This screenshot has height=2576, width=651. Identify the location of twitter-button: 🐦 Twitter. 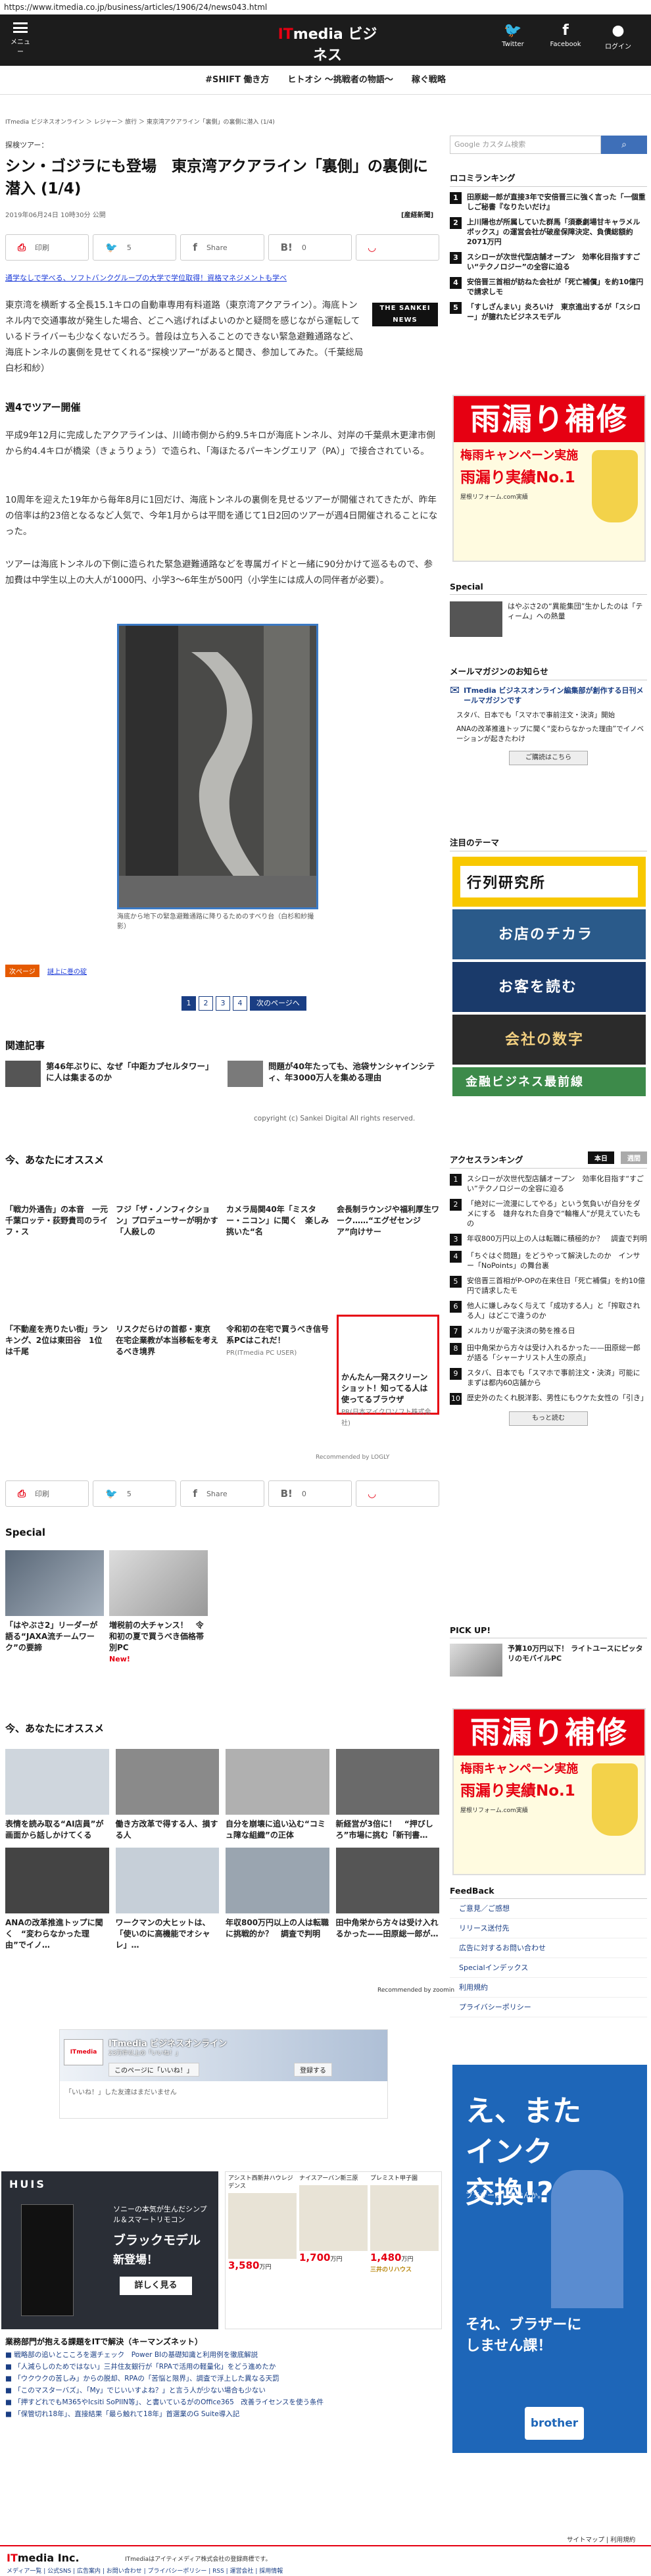
(513, 36).